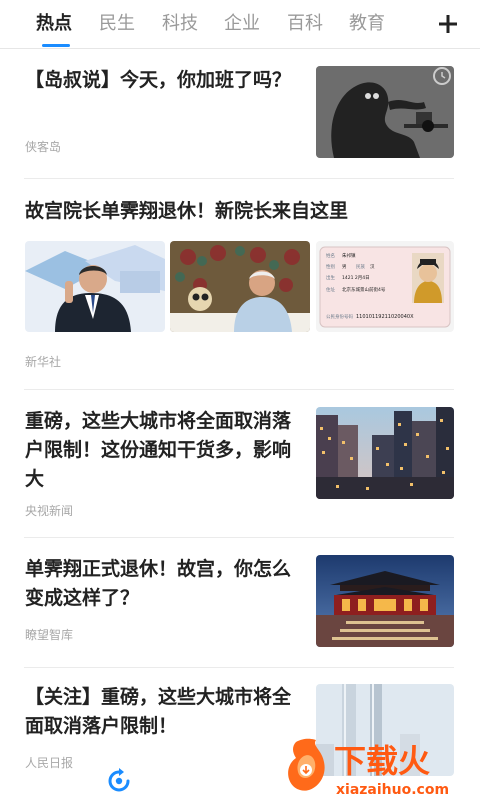 The image size is (480, 804). I want to click on article-title: 单霁翔正式退休！故宫，你怎么变成这样了？, so click(158, 583).